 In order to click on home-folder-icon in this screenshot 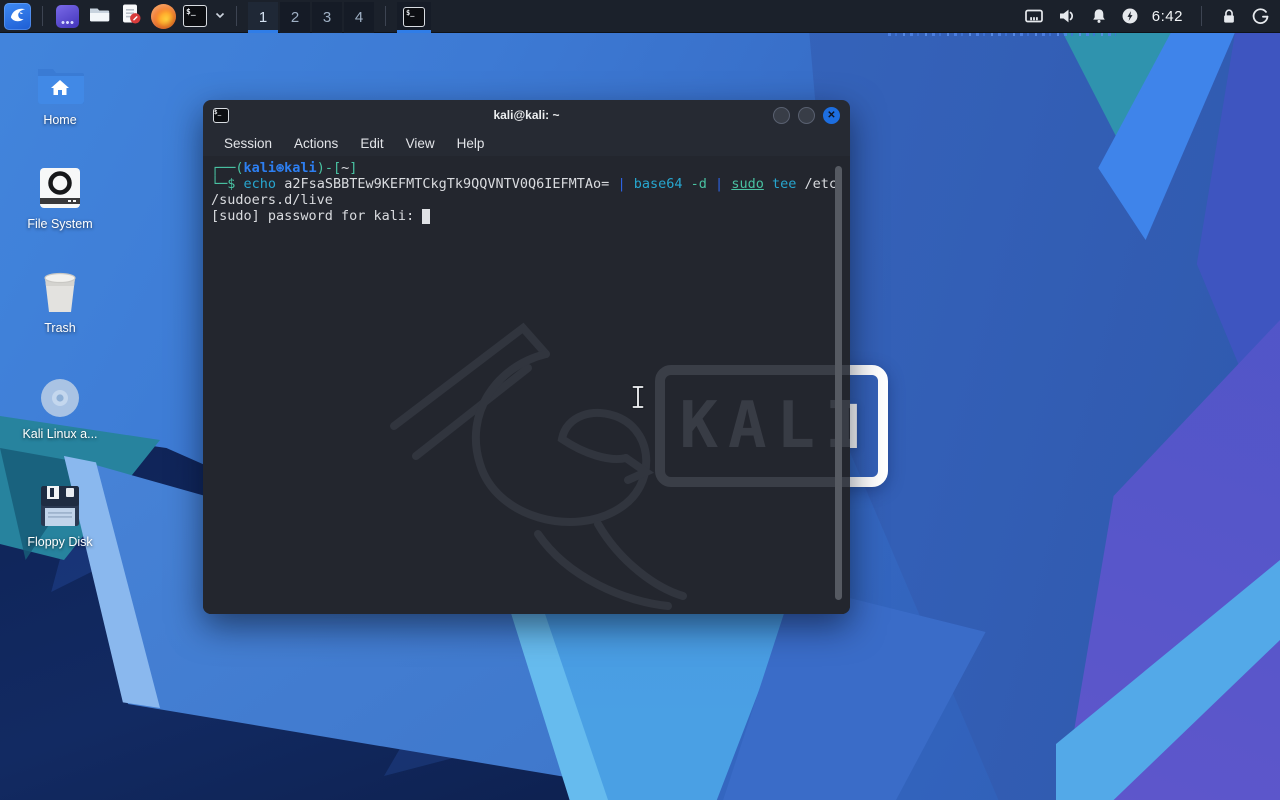, I will do `click(60, 81)`.